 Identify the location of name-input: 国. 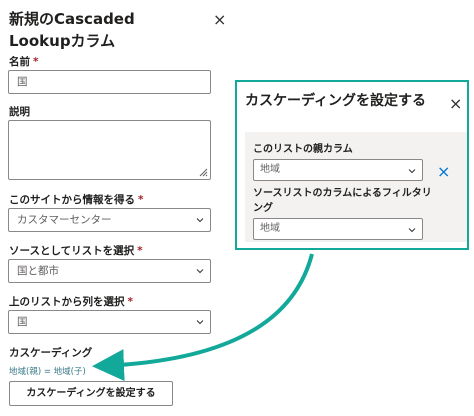
(109, 82).